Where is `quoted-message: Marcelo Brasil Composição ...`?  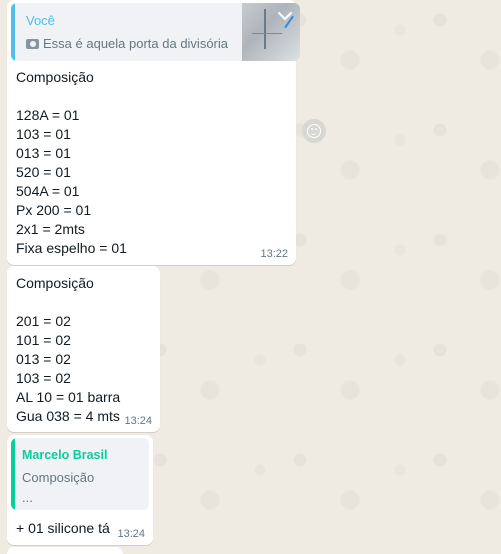
quoted-message: Marcelo Brasil Composição ... is located at coordinates (80, 474).